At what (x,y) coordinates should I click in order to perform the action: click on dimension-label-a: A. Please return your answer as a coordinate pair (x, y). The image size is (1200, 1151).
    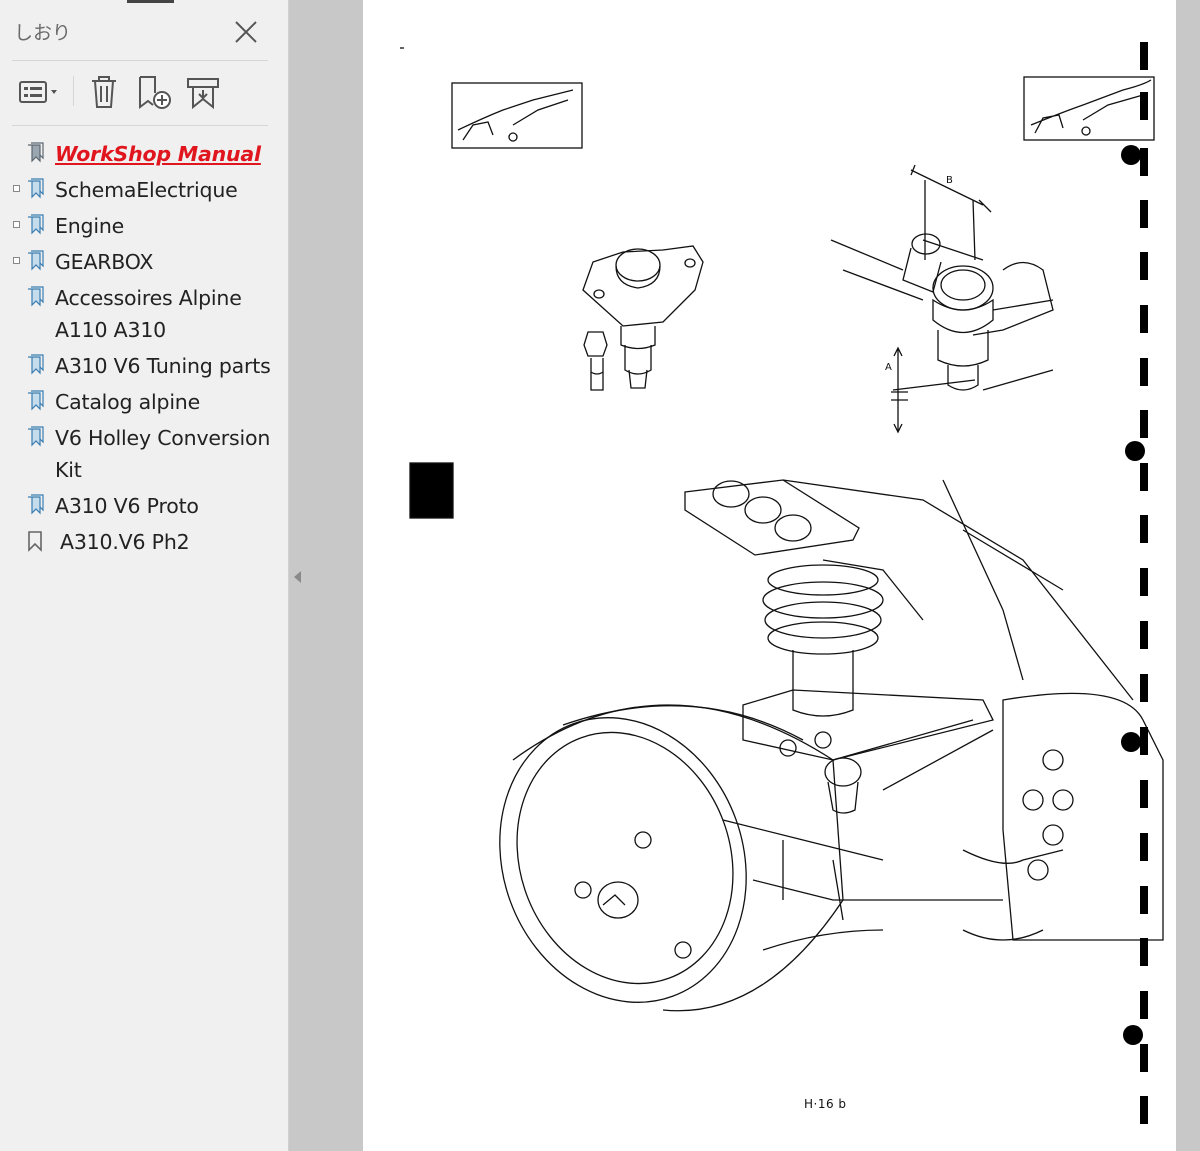
    Looking at the image, I should click on (888, 367).